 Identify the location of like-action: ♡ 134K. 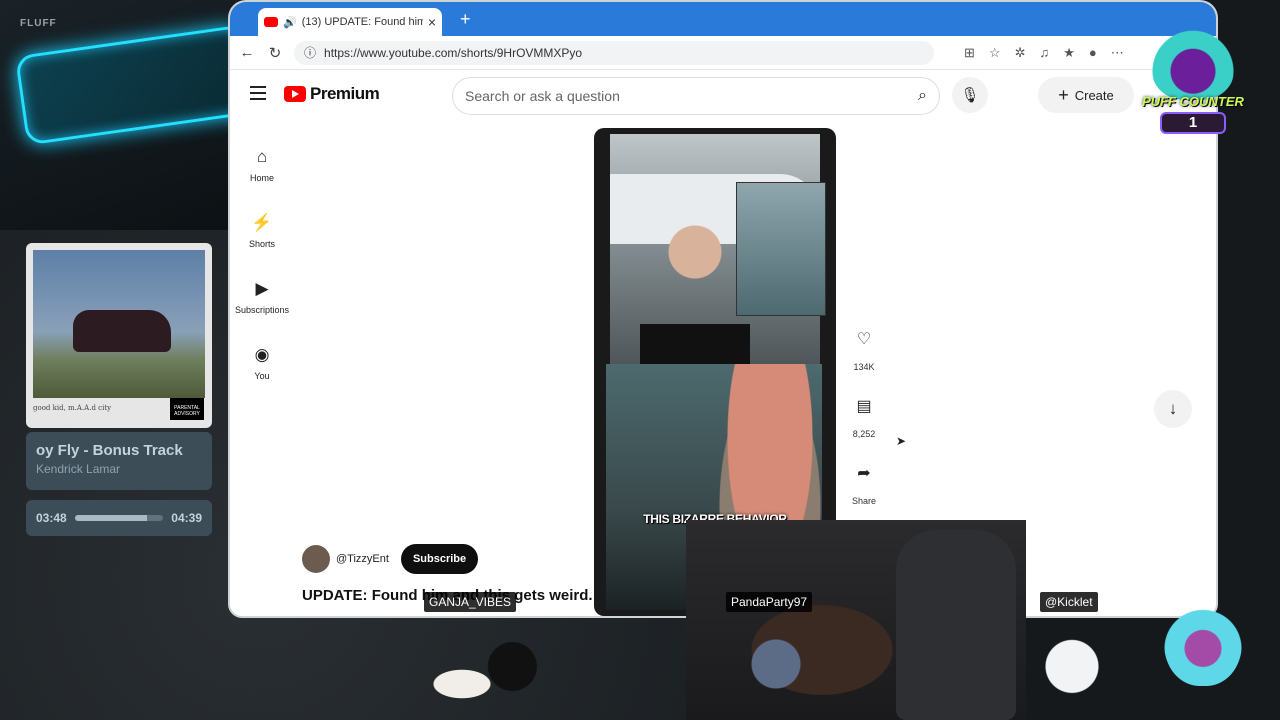
(864, 355).